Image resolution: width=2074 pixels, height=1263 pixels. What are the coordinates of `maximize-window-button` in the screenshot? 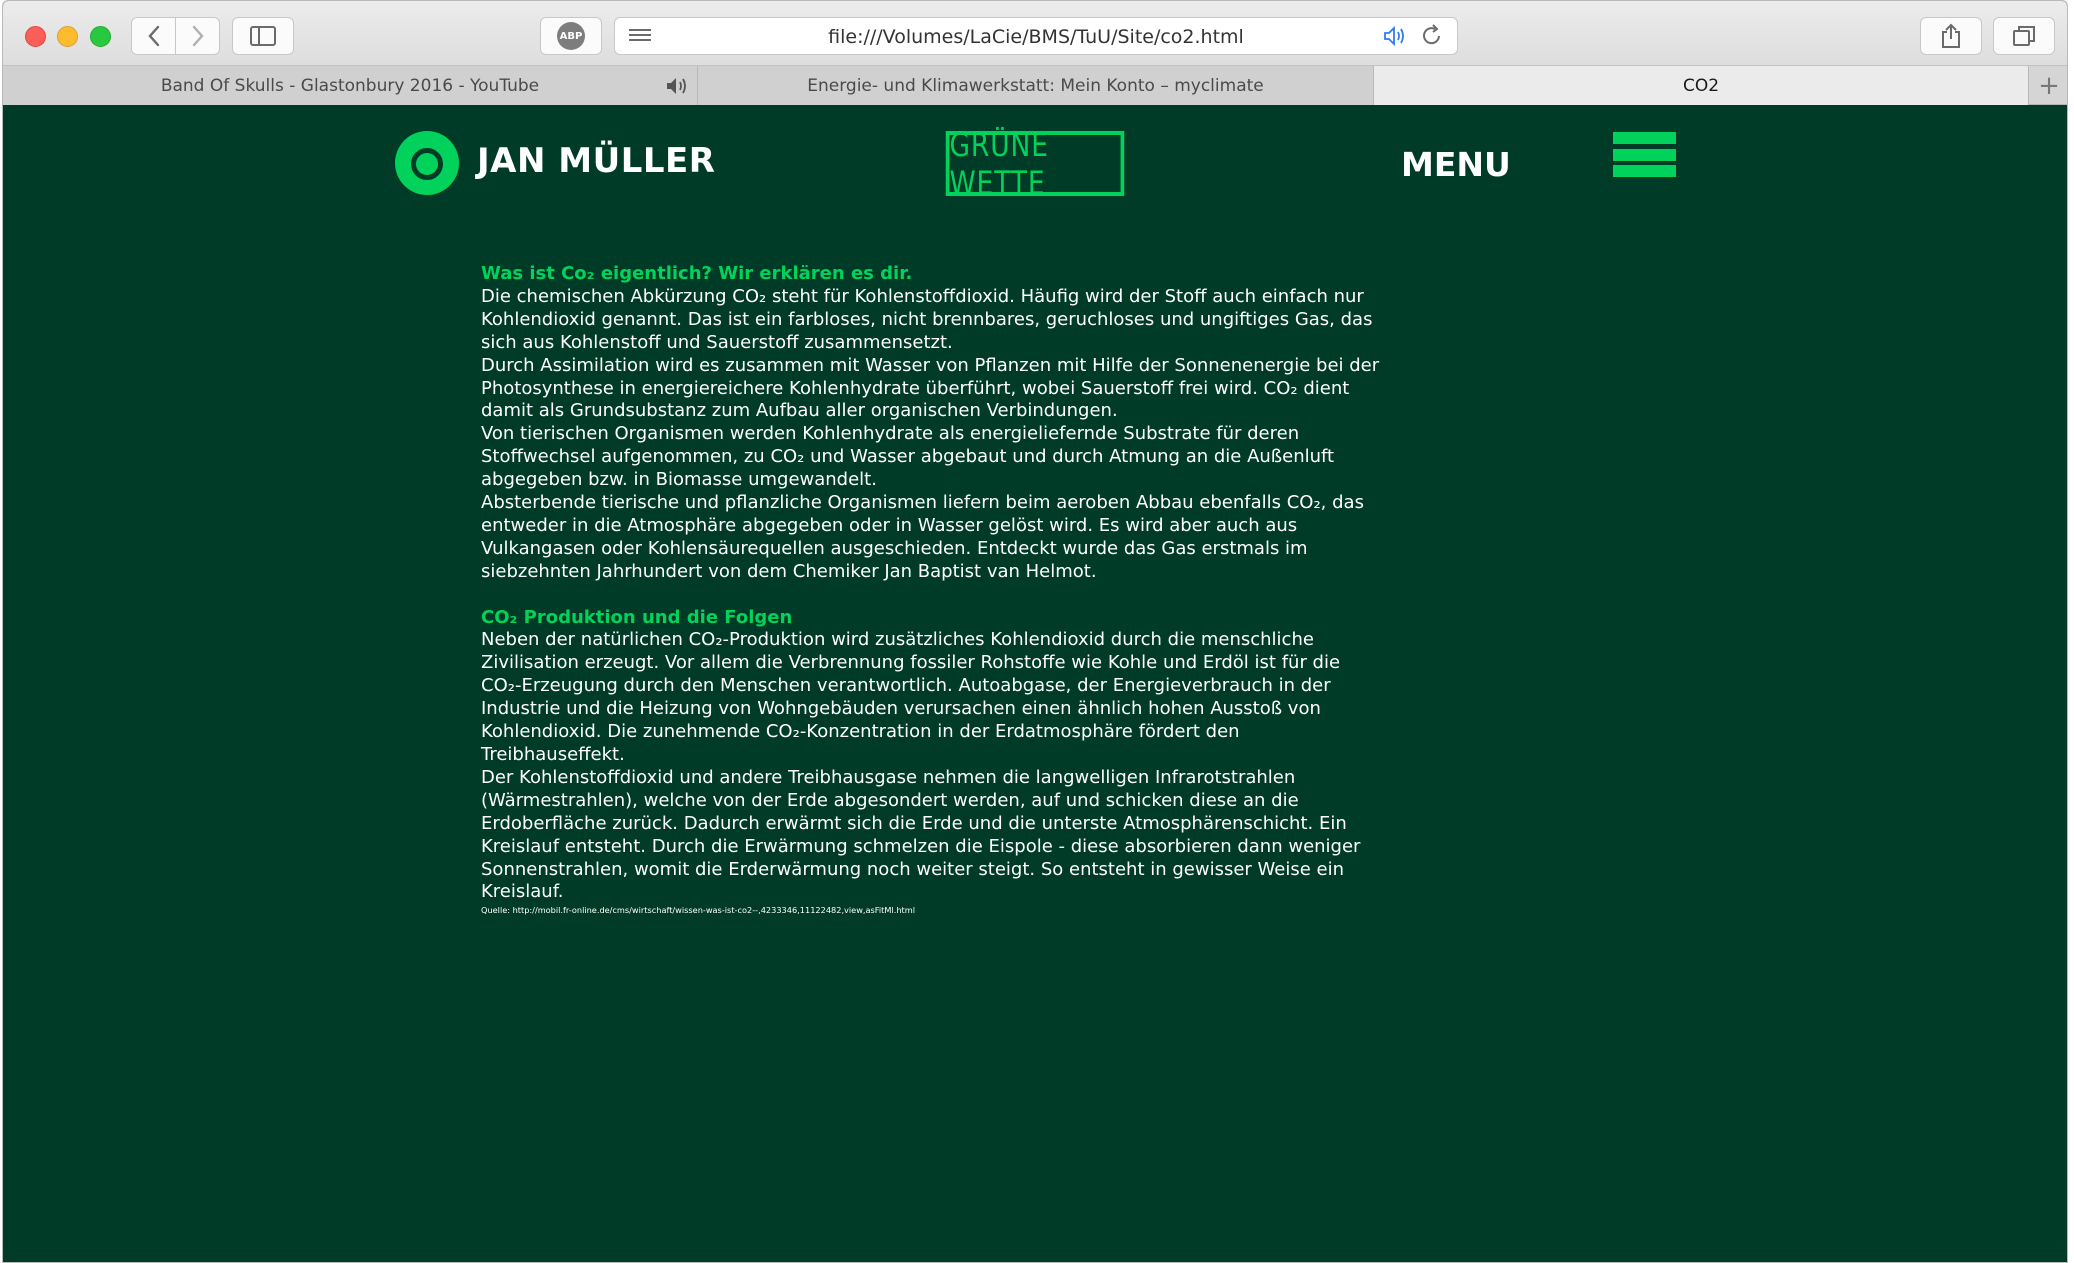 It's located at (100, 36).